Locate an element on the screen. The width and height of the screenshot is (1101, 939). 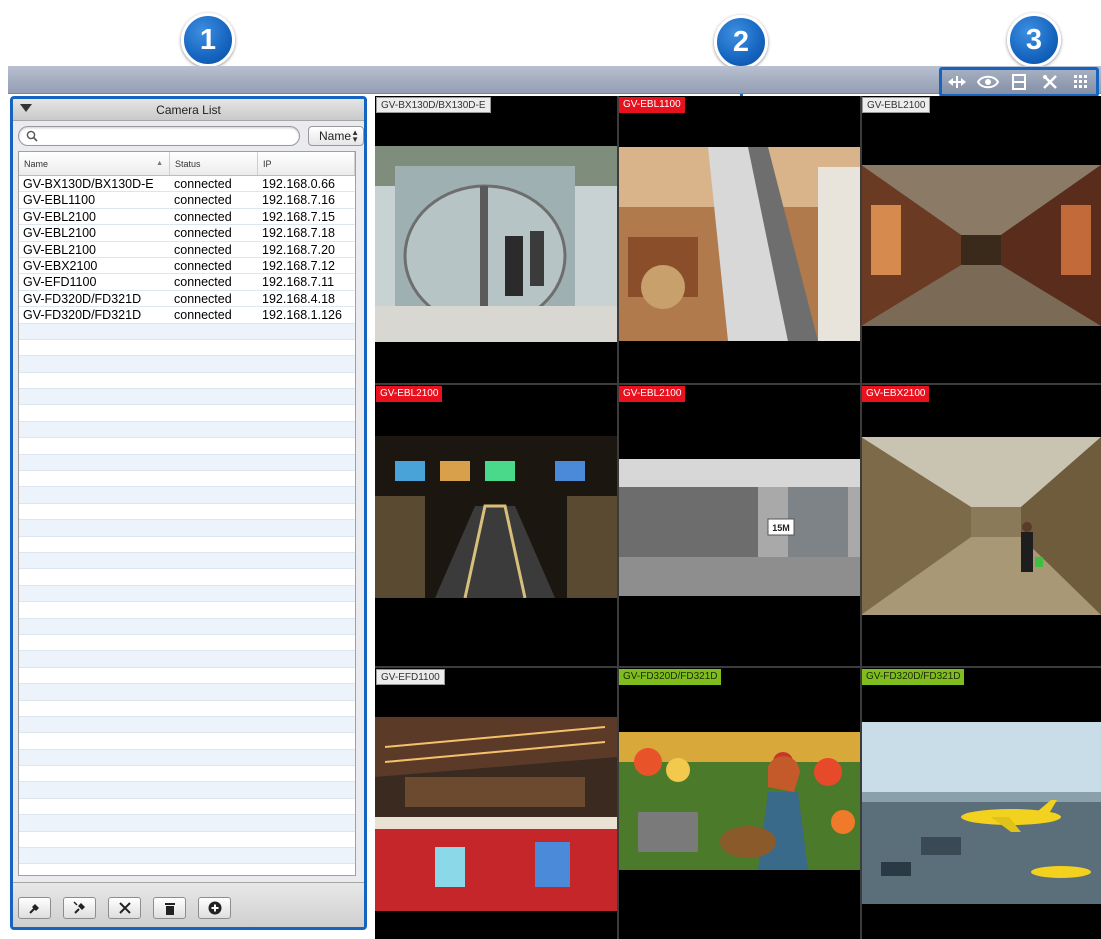
table-row: GV-BX130D/BX130D-E connected 192.168.0.66 is located at coordinates (187, 184).